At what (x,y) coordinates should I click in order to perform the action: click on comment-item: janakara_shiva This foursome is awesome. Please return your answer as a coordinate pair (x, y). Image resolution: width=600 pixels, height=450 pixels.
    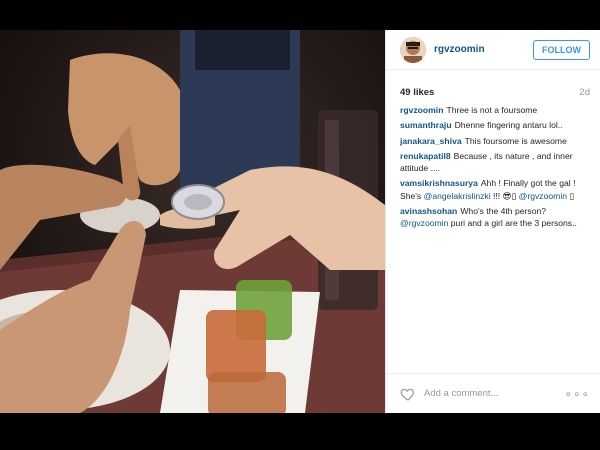
    Looking at the image, I should click on (495, 141).